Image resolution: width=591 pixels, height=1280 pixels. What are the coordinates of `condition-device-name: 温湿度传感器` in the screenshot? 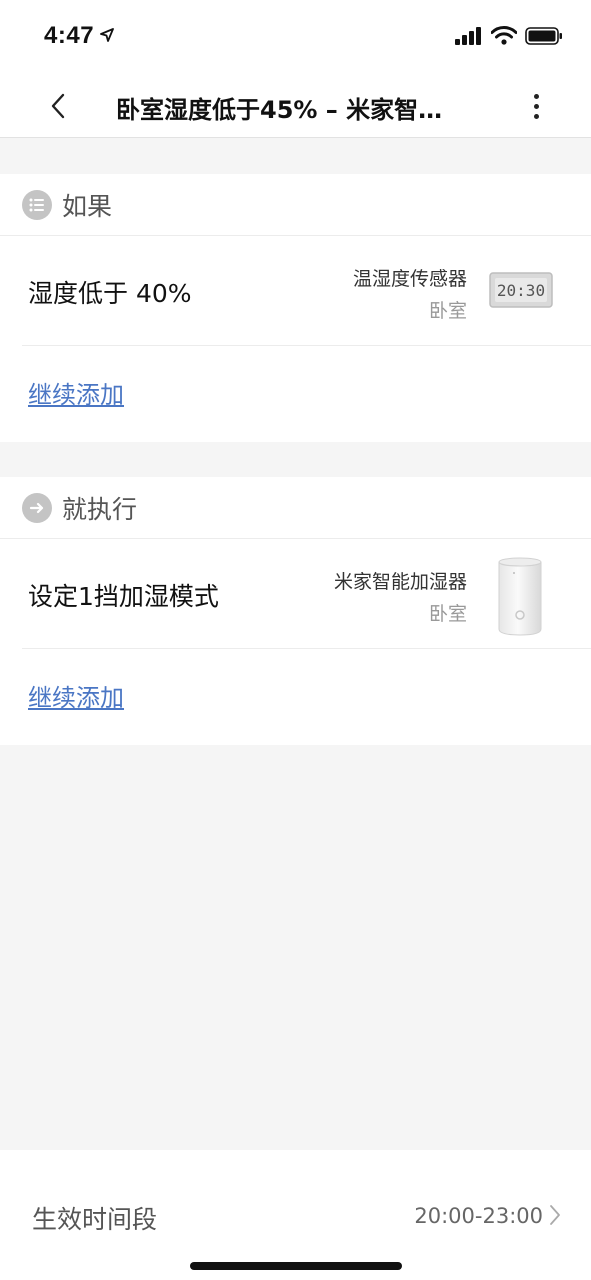 It's located at (409, 279).